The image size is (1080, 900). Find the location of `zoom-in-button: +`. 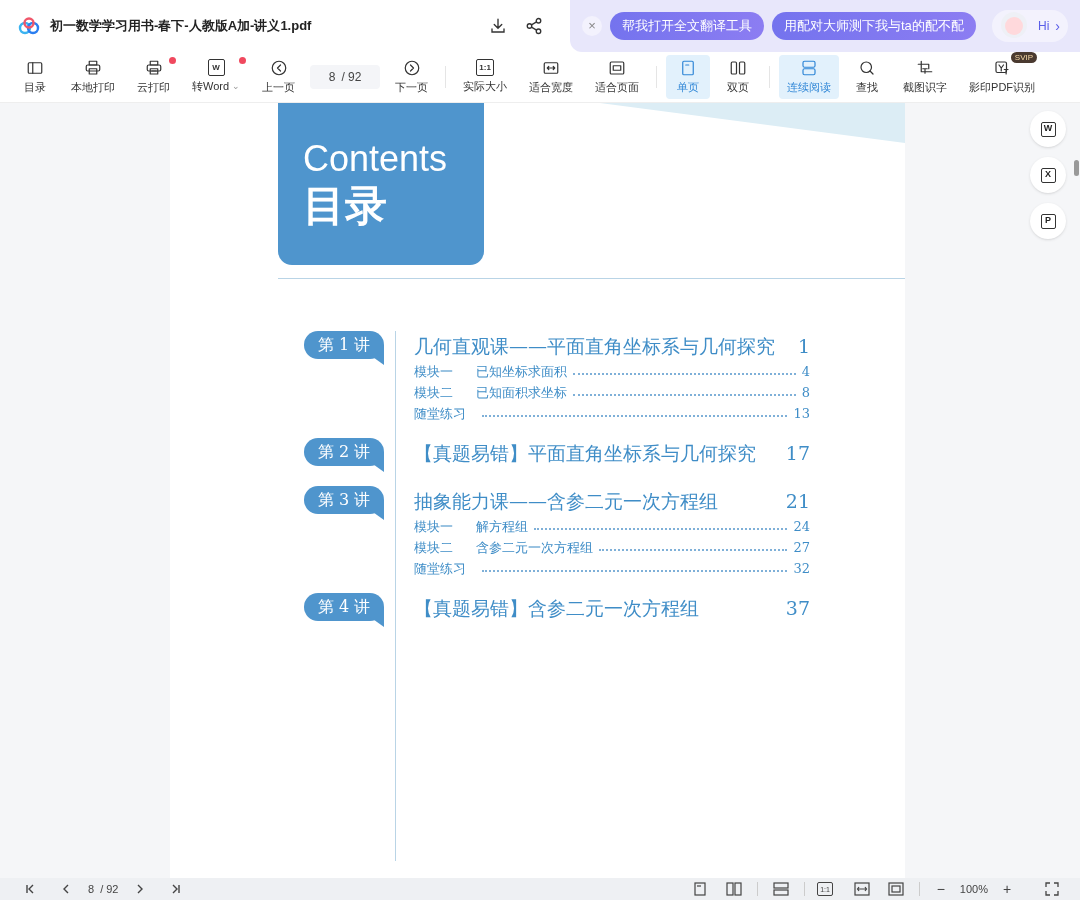

zoom-in-button: + is located at coordinates (1007, 889).